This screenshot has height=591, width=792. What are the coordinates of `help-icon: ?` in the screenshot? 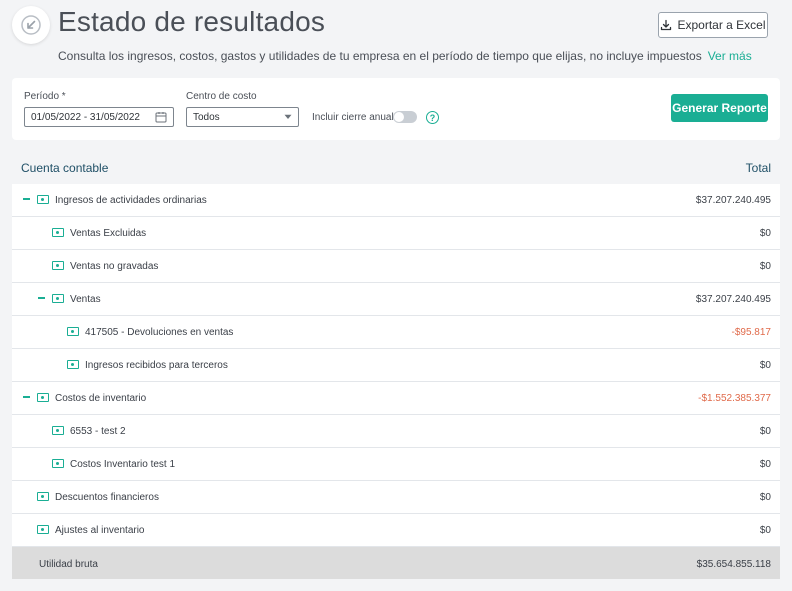 It's located at (432, 117).